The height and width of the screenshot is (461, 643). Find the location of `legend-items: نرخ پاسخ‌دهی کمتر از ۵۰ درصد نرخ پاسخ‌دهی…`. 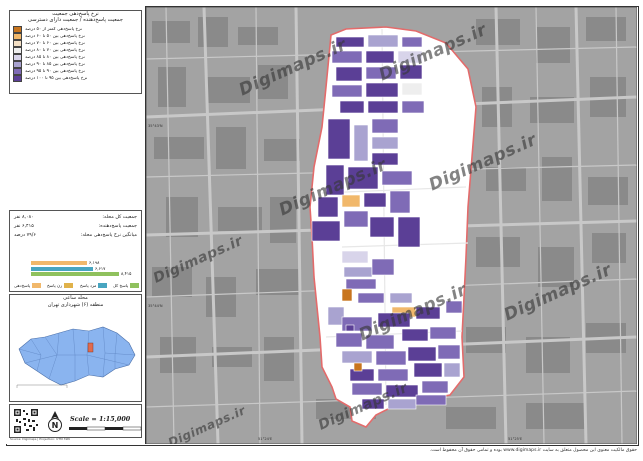

legend-items: نرخ پاسخ‌دهی کمتر از ۵۰ درصد نرخ پاسخ‌دهی… is located at coordinates (75, 53).